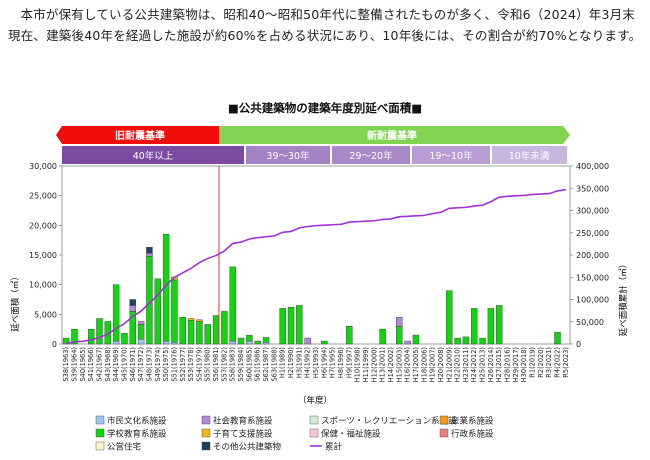 The width and height of the screenshot is (650, 460). I want to click on x-tick-label: R4(2022), so click(558, 362).